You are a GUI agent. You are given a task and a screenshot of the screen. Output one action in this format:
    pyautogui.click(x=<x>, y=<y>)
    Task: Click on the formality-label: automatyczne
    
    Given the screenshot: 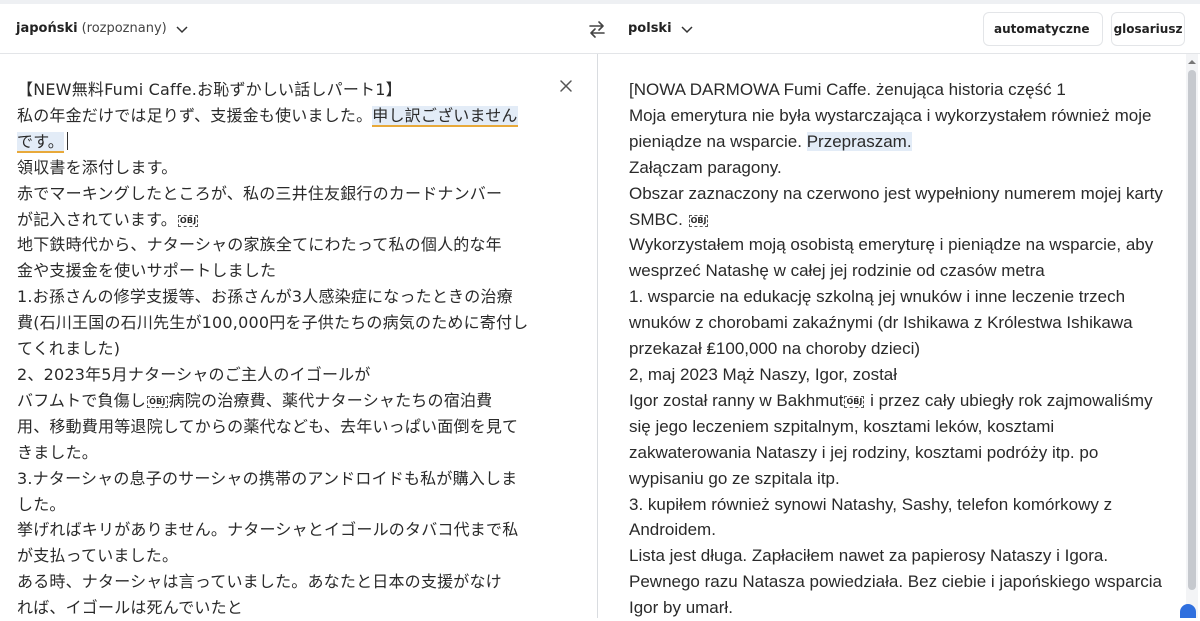 What is the action you would take?
    pyautogui.click(x=1042, y=29)
    